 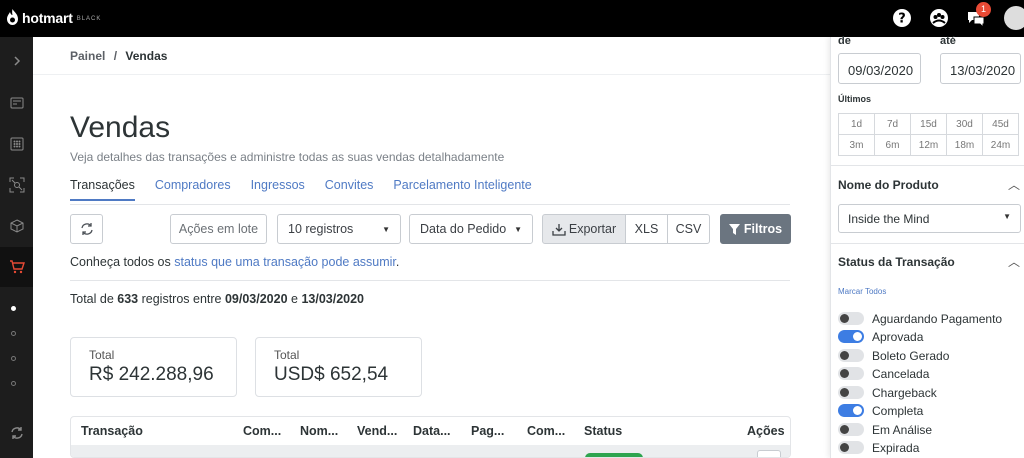 What do you see at coordinates (128, 299) in the screenshot?
I see `records-count: 633` at bounding box center [128, 299].